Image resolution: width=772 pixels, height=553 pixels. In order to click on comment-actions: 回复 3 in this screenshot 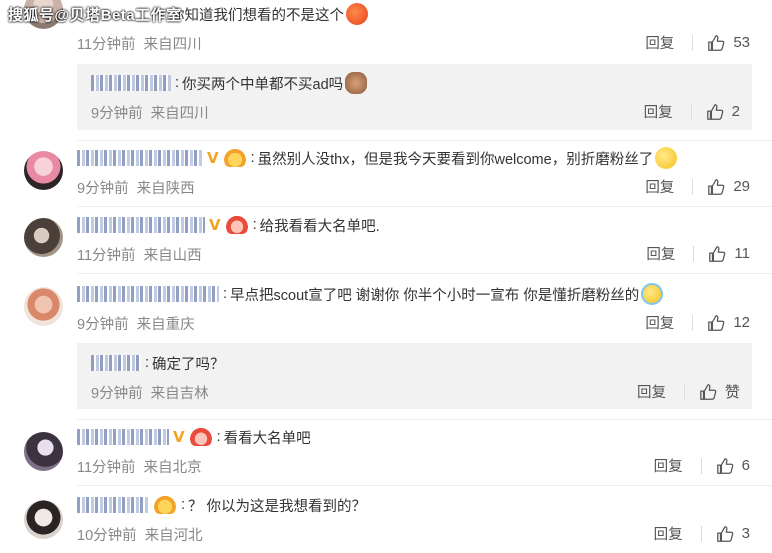, I will do `click(702, 533)`.